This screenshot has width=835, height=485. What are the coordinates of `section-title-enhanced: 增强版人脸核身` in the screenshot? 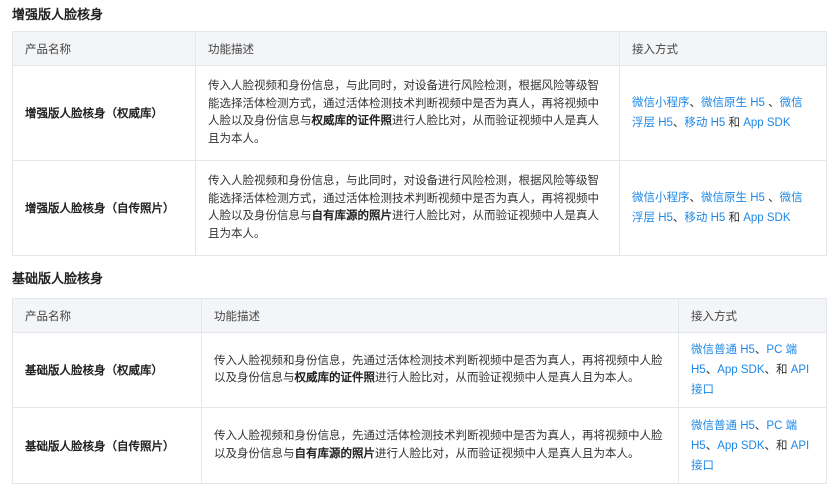 It's located at (58, 14).